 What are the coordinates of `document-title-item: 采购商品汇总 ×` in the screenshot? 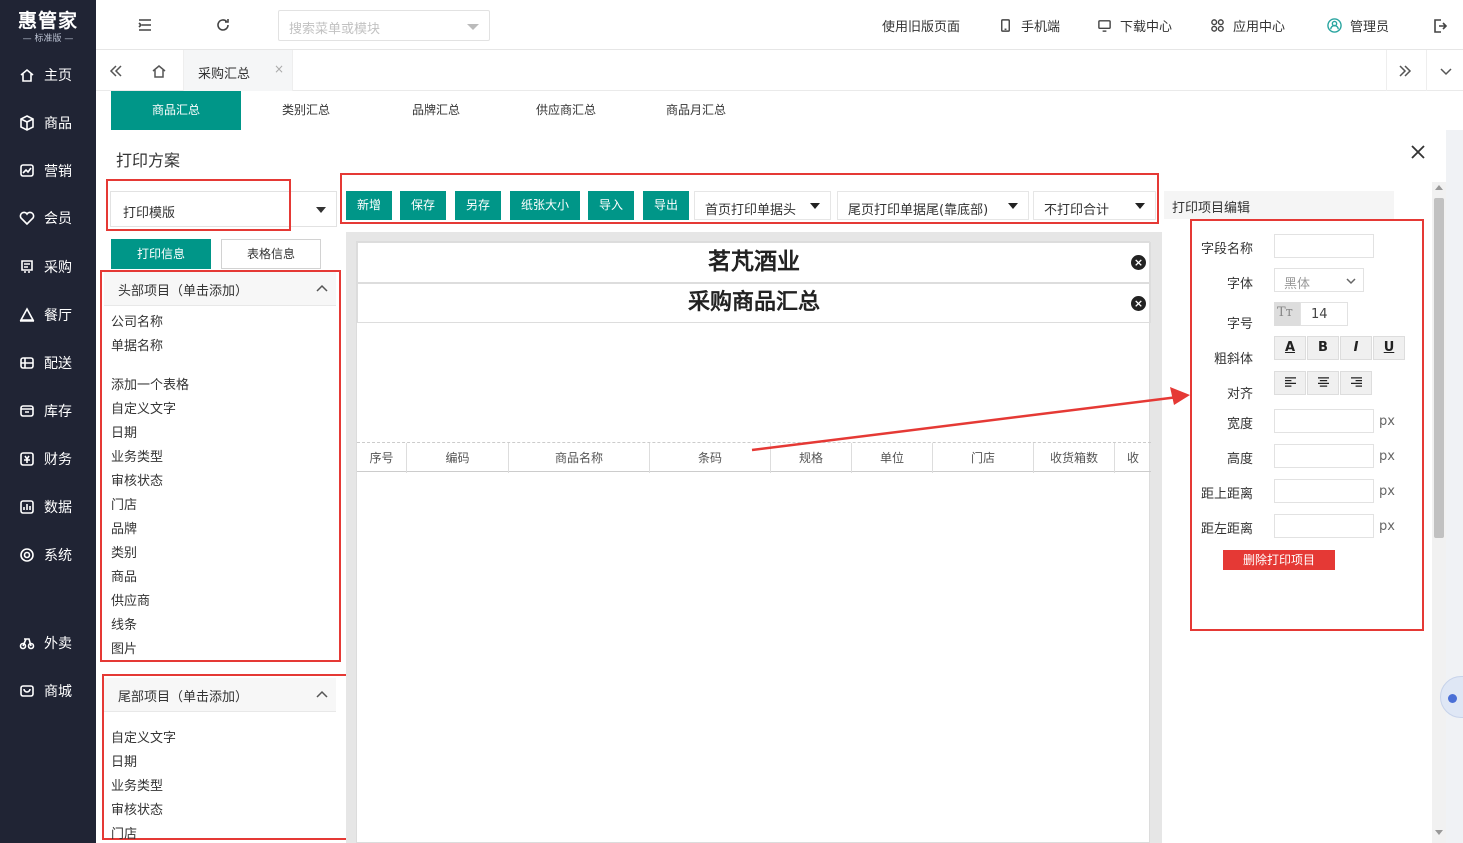 It's located at (754, 303).